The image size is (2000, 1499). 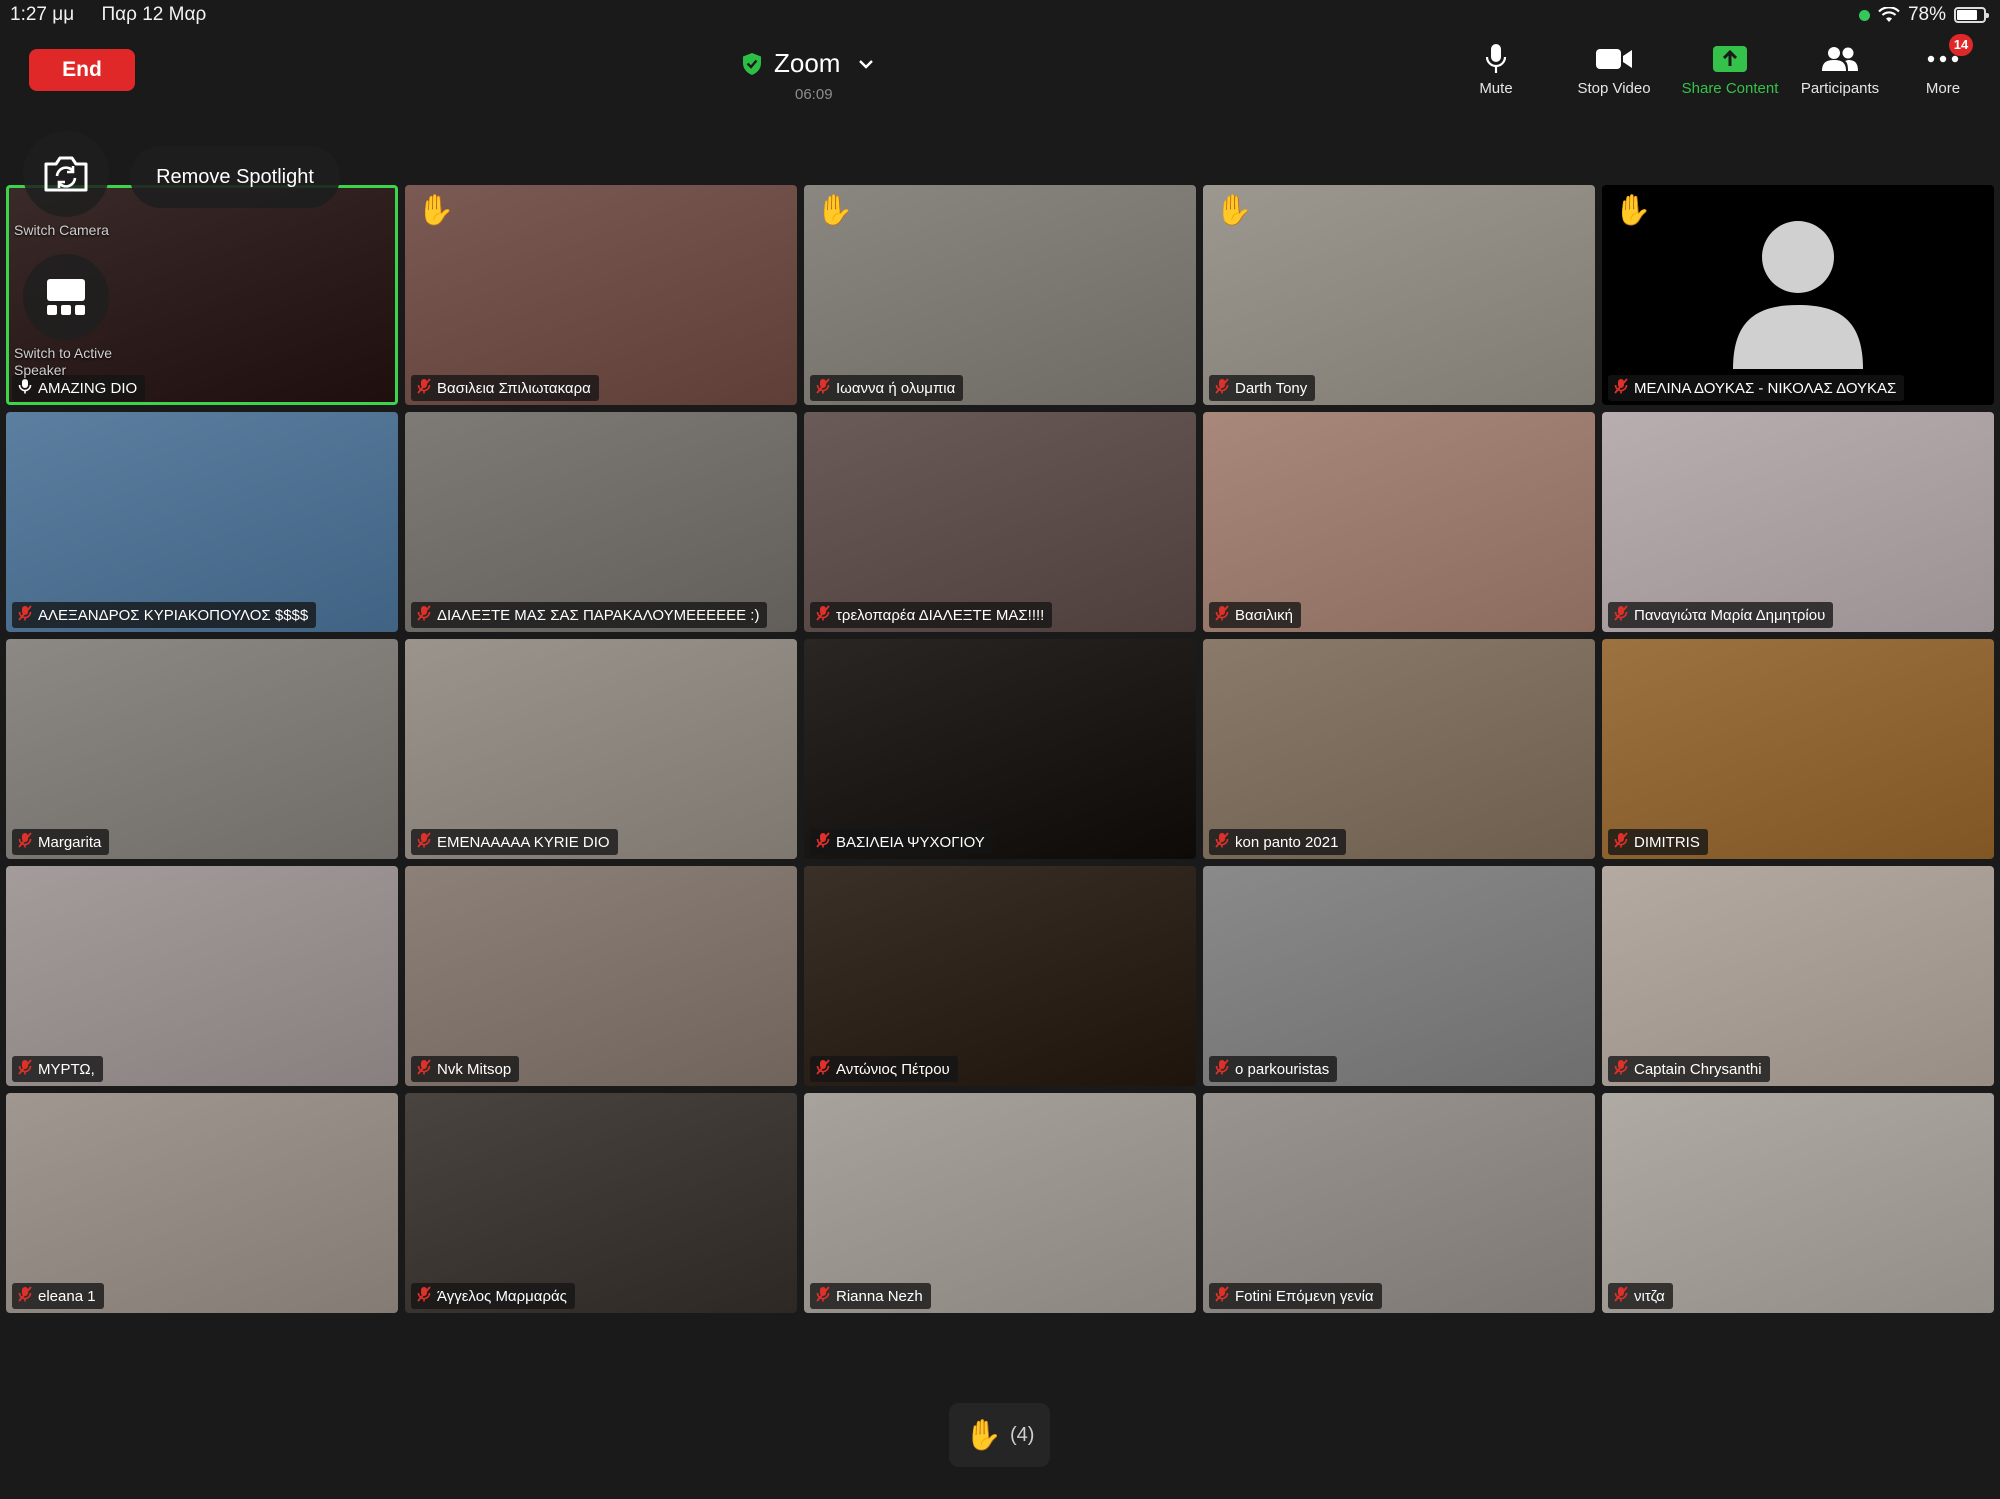 I want to click on wifi-icon, so click(x=1889, y=14).